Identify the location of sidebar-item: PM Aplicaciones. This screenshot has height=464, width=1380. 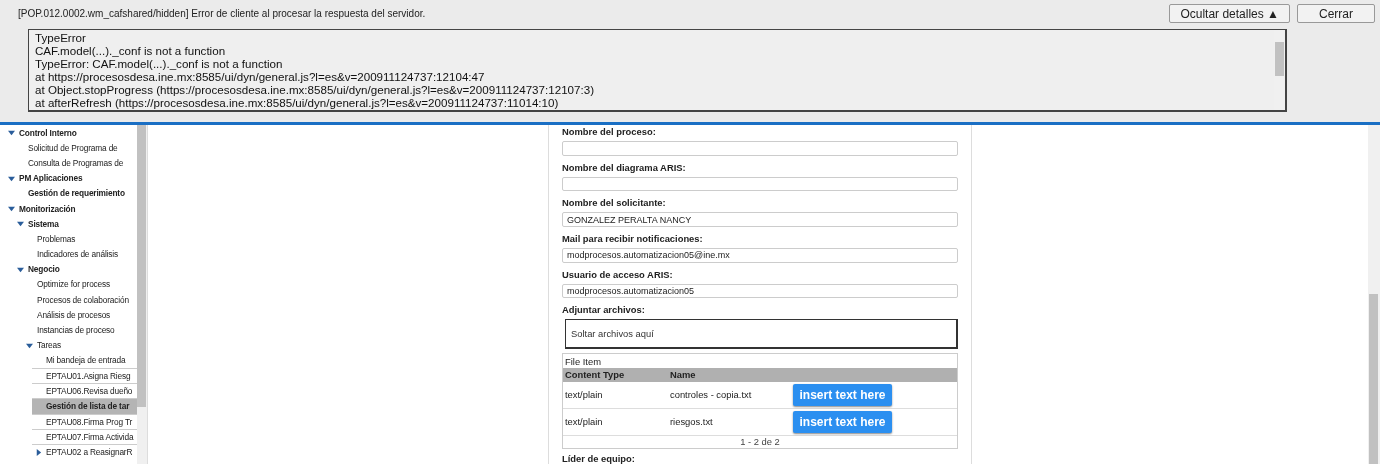
(68, 178).